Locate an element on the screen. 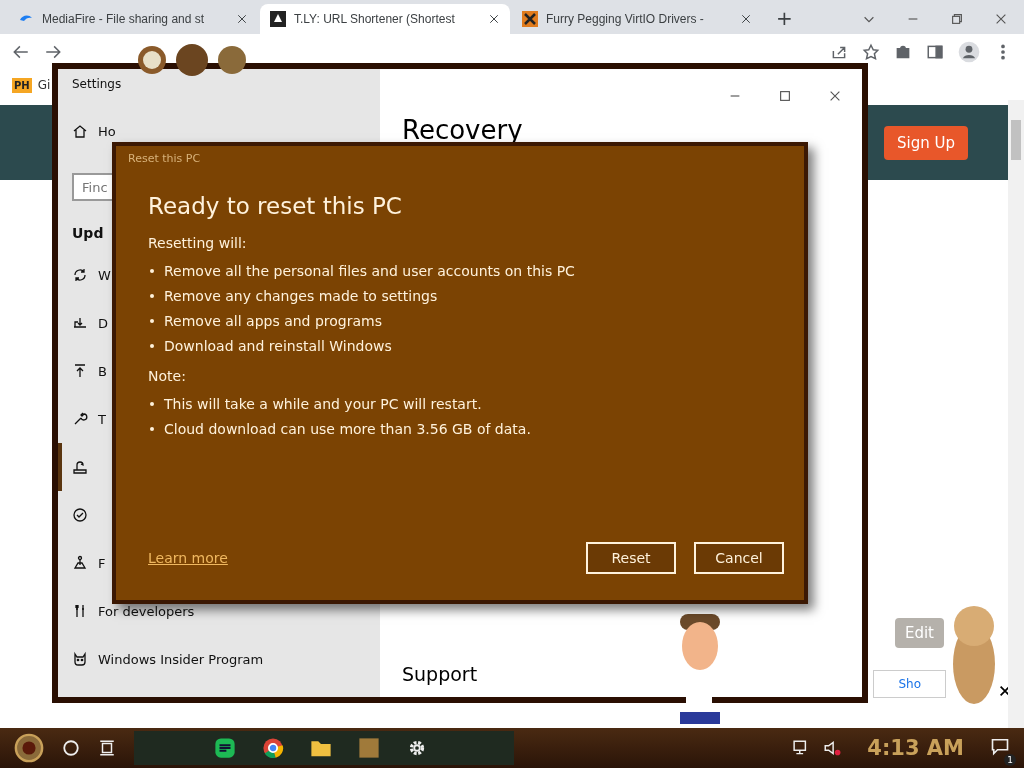  list-item-text: Remove all apps and programs is located at coordinates (273, 320).